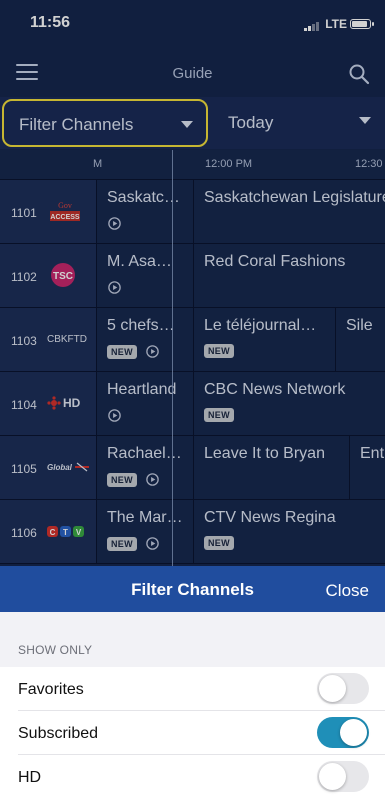 This screenshot has height=799, width=385. I want to click on filter-bar: Filter Channels Today, so click(192, 123).